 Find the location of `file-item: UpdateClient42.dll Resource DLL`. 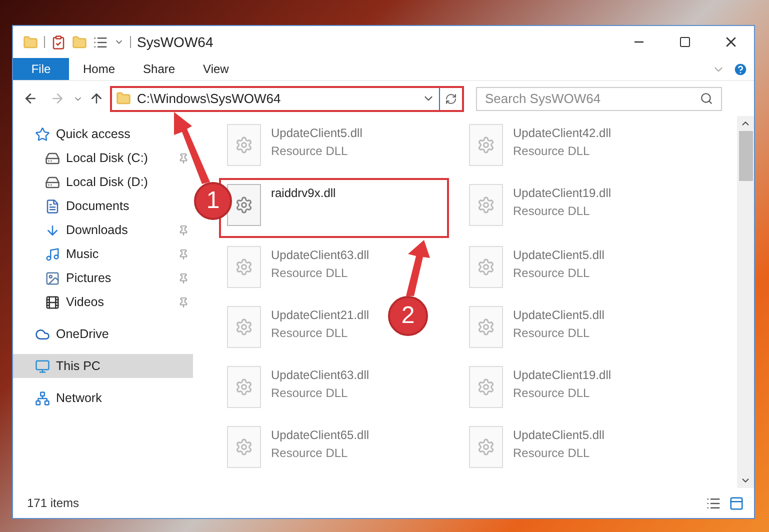

file-item: UpdateClient42.dll Resource DLL is located at coordinates (540, 147).